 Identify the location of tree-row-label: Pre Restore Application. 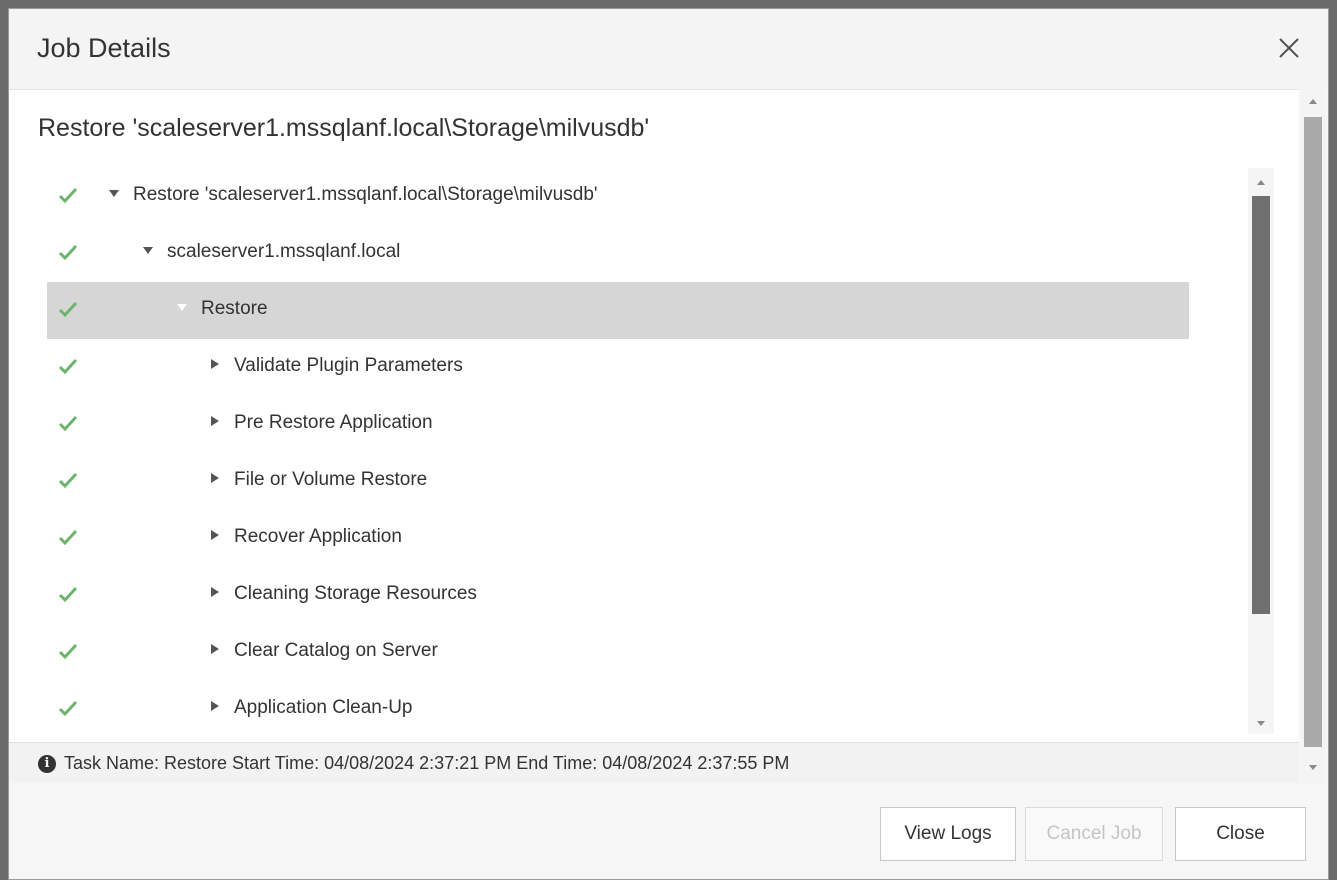
(333, 422).